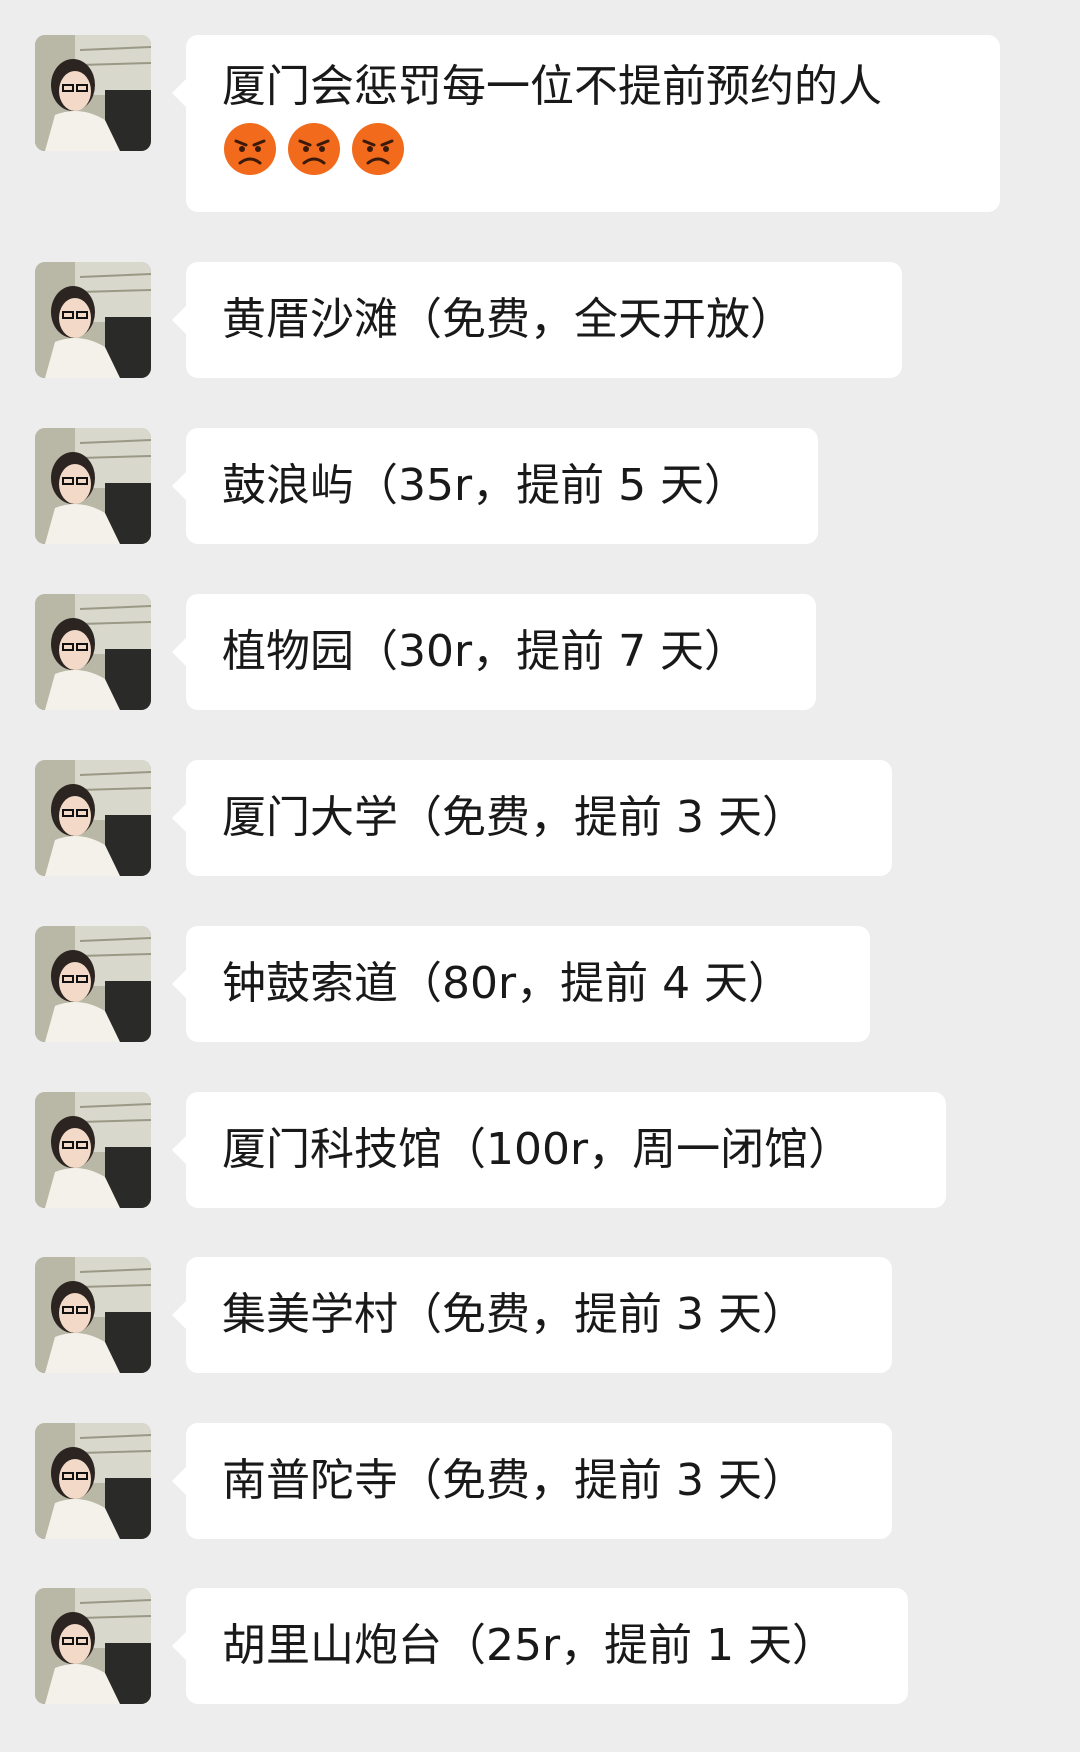 The image size is (1080, 1752). Describe the element at coordinates (529, 1645) in the screenshot. I see `message-text: 胡里山炮台（25r，提前 1 天）` at that location.